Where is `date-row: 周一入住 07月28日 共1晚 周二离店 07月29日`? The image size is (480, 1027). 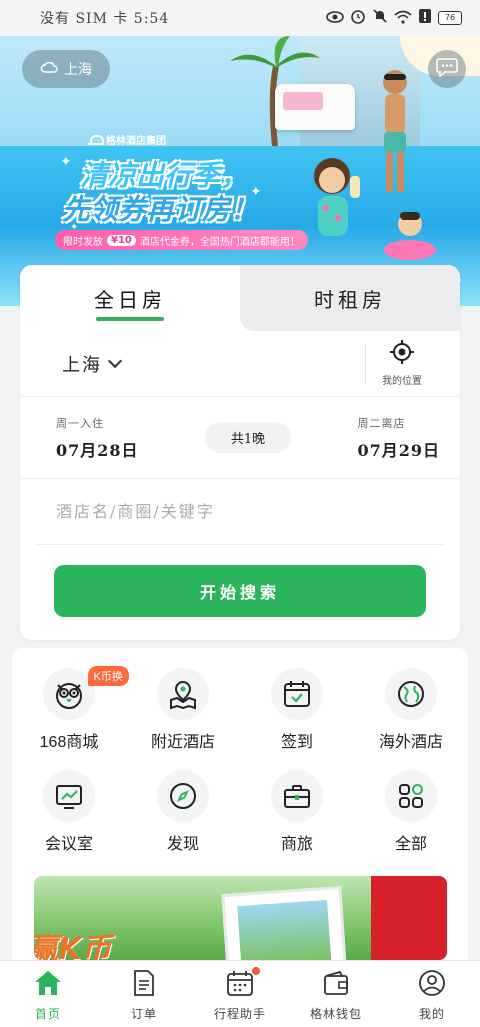 date-row: 周一入住 07月28日 共1晚 周二离店 07月29日 is located at coordinates (240, 438).